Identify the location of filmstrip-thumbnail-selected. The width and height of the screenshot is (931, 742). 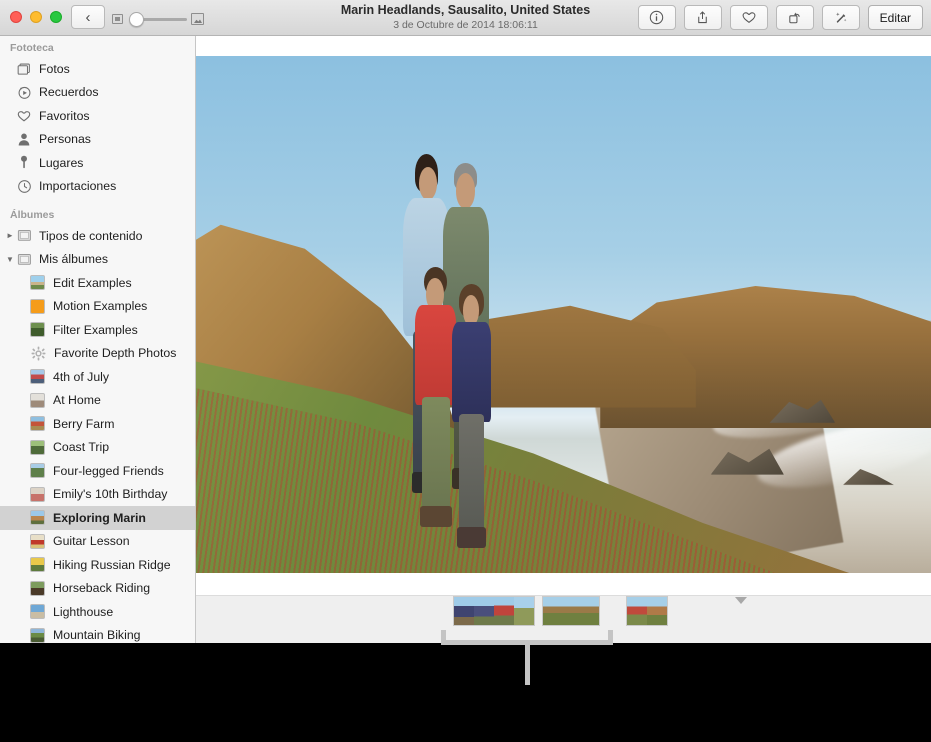
(571, 611).